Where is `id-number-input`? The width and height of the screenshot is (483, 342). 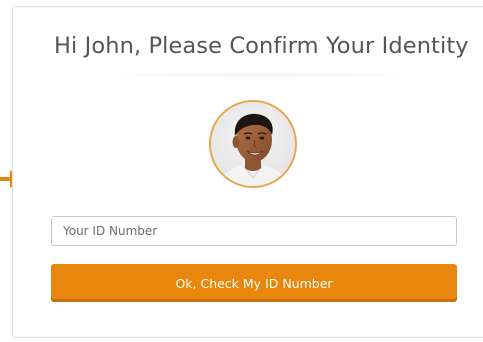
id-number-input is located at coordinates (254, 231).